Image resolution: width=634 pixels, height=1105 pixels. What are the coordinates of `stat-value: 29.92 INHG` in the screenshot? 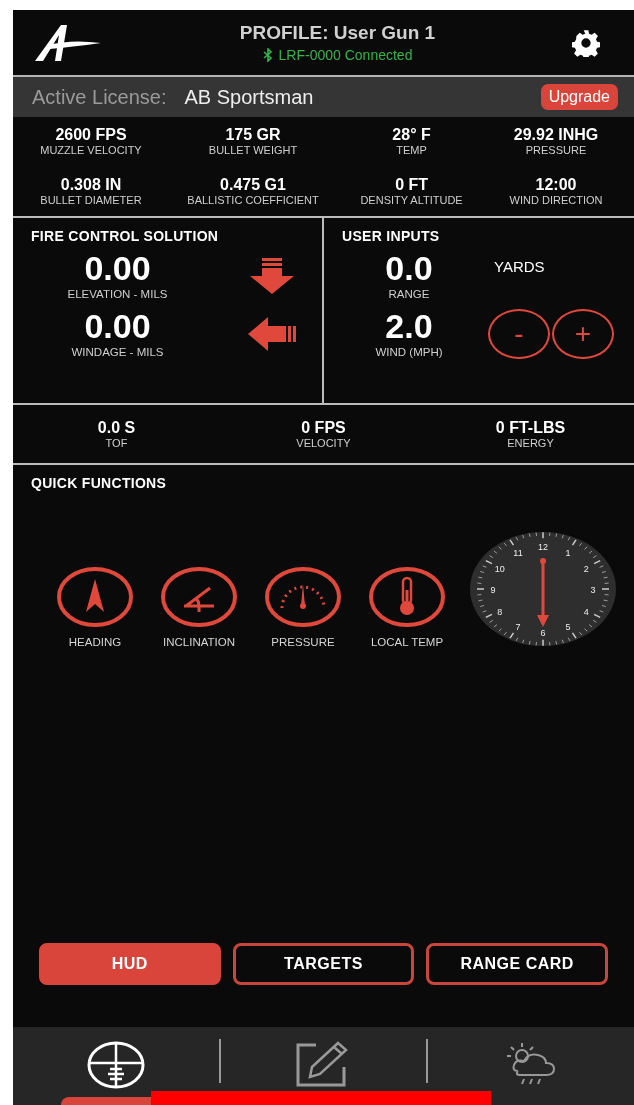 It's located at (556, 135).